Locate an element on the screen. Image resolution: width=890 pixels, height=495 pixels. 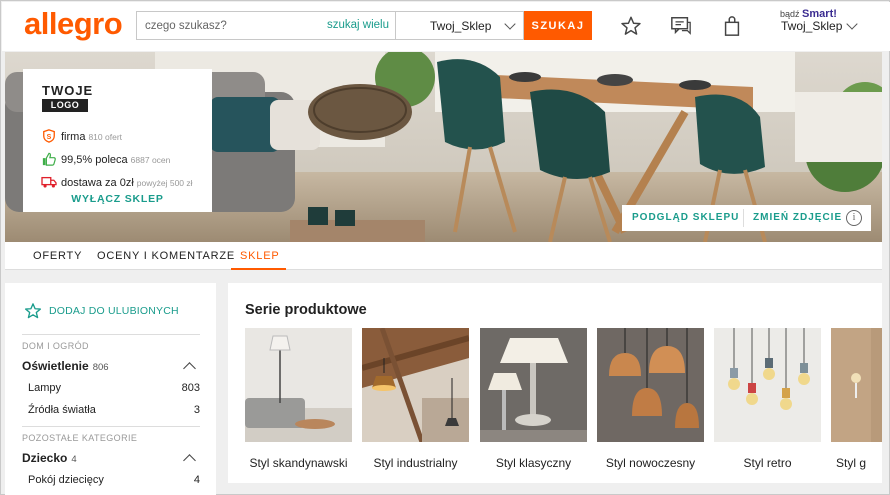
truck-icon is located at coordinates (49, 182).